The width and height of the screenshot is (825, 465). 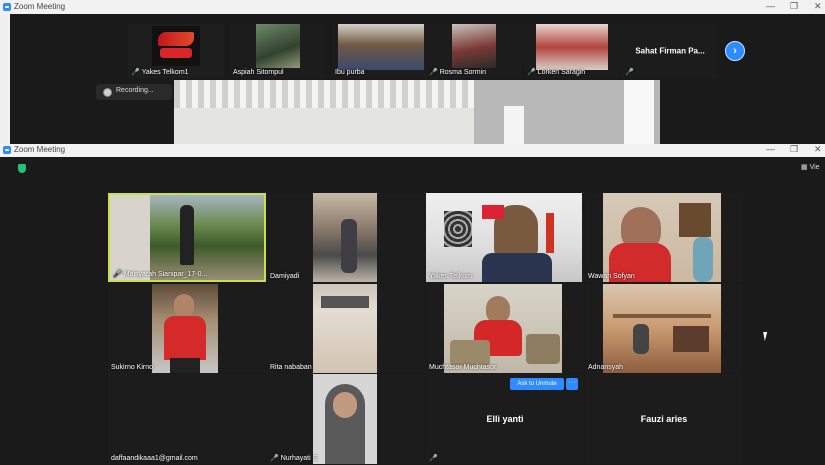 I want to click on participant-name: Wawan Sofyan, so click(x=611, y=276).